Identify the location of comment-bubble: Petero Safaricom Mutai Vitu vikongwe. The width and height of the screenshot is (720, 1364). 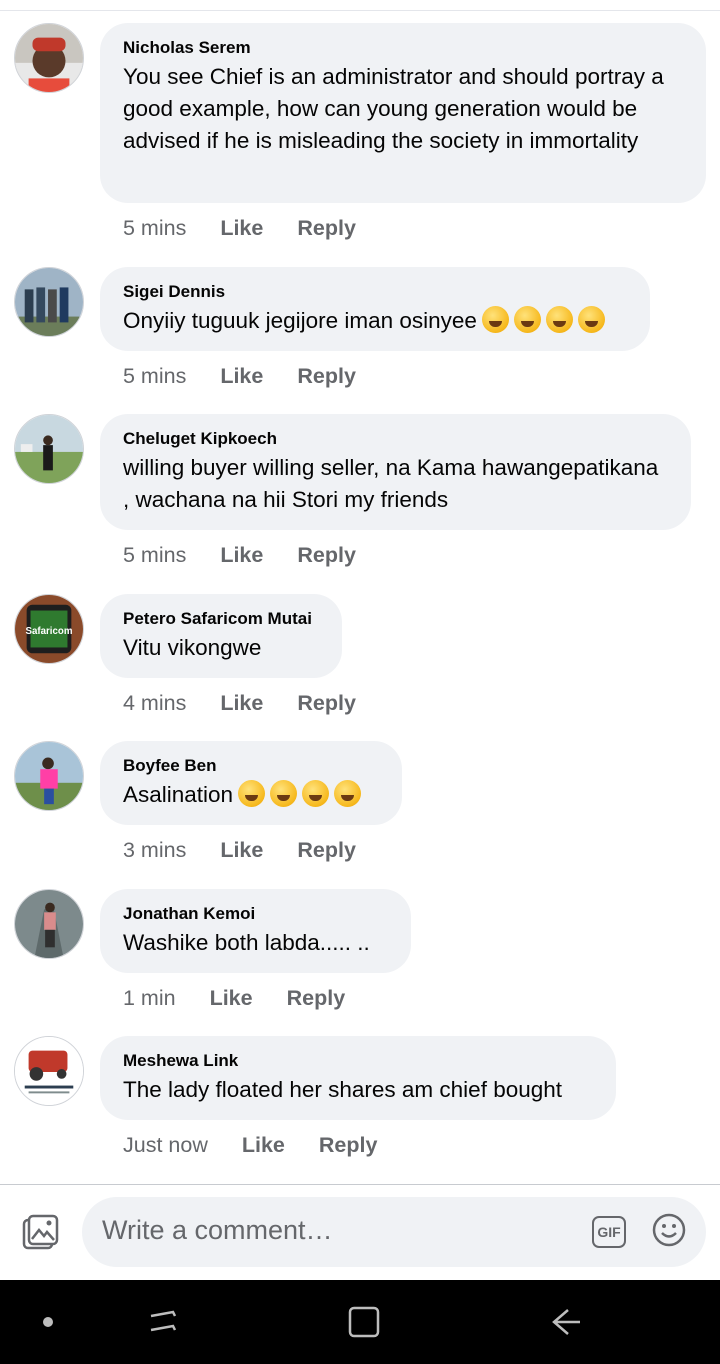
(221, 636).